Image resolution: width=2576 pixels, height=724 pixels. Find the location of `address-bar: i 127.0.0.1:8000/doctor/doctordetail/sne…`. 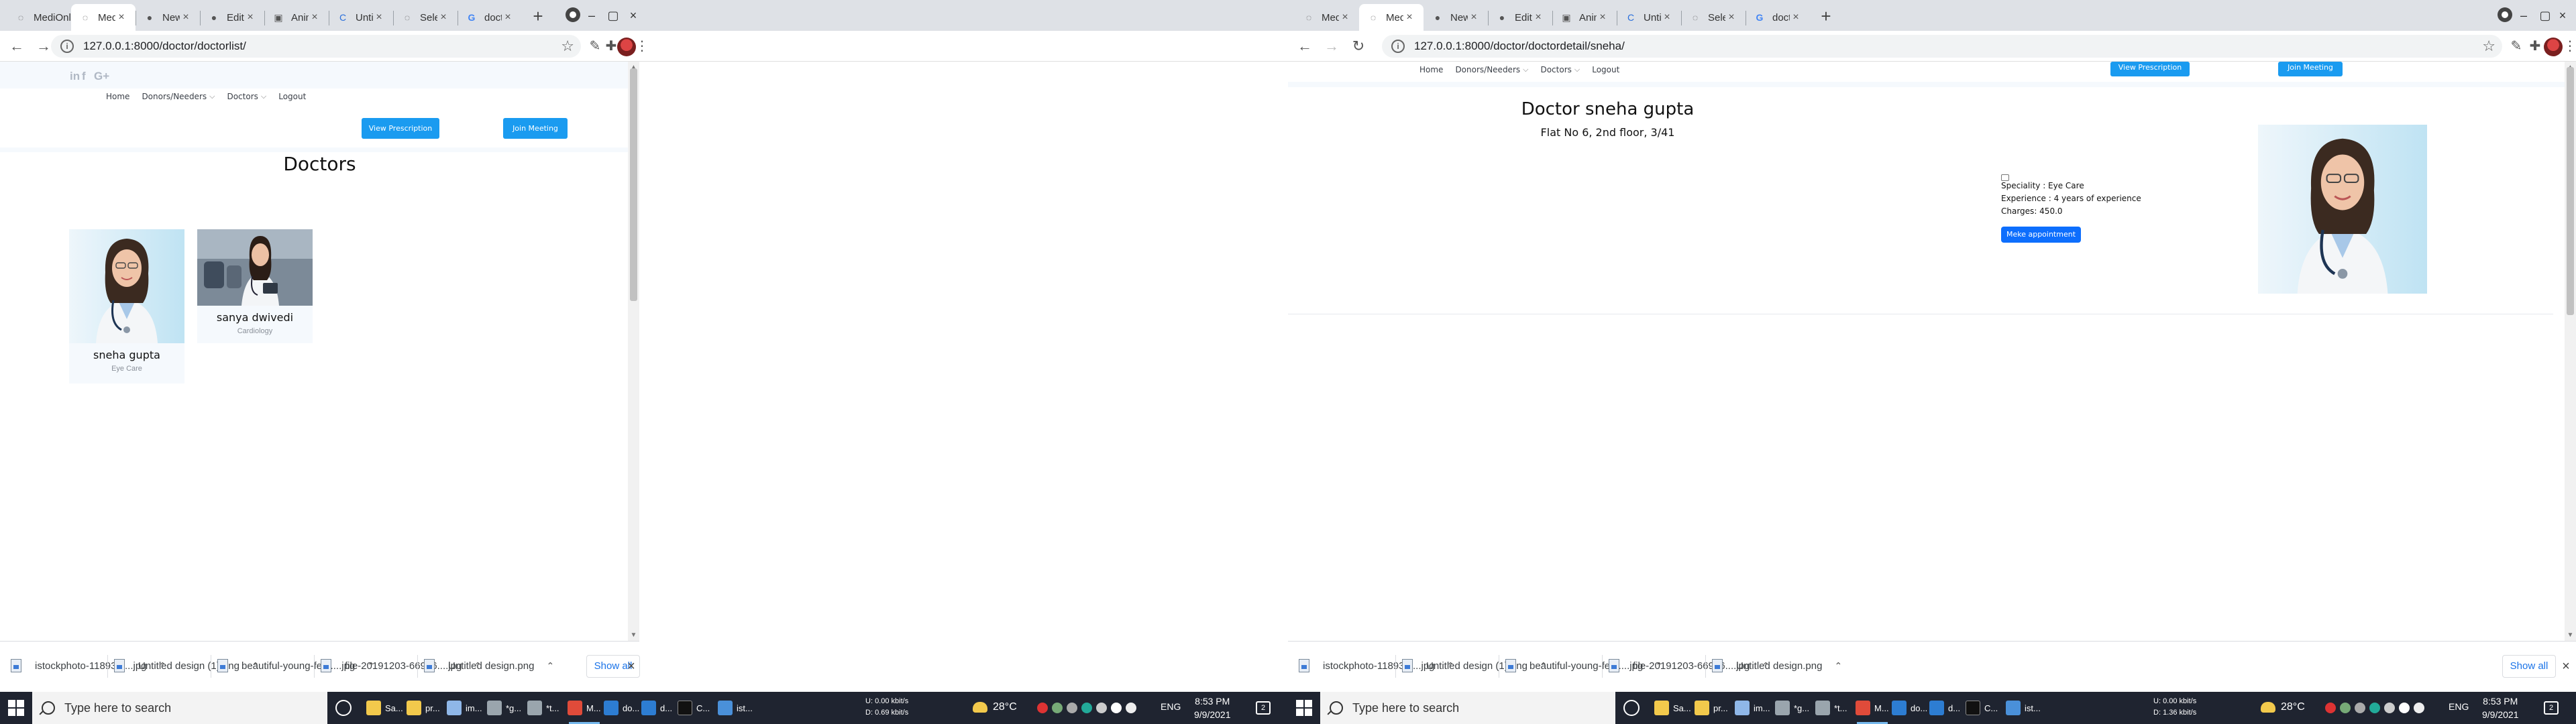

address-bar: i 127.0.0.1:8000/doctor/doctordetail/sne… is located at coordinates (1942, 46).